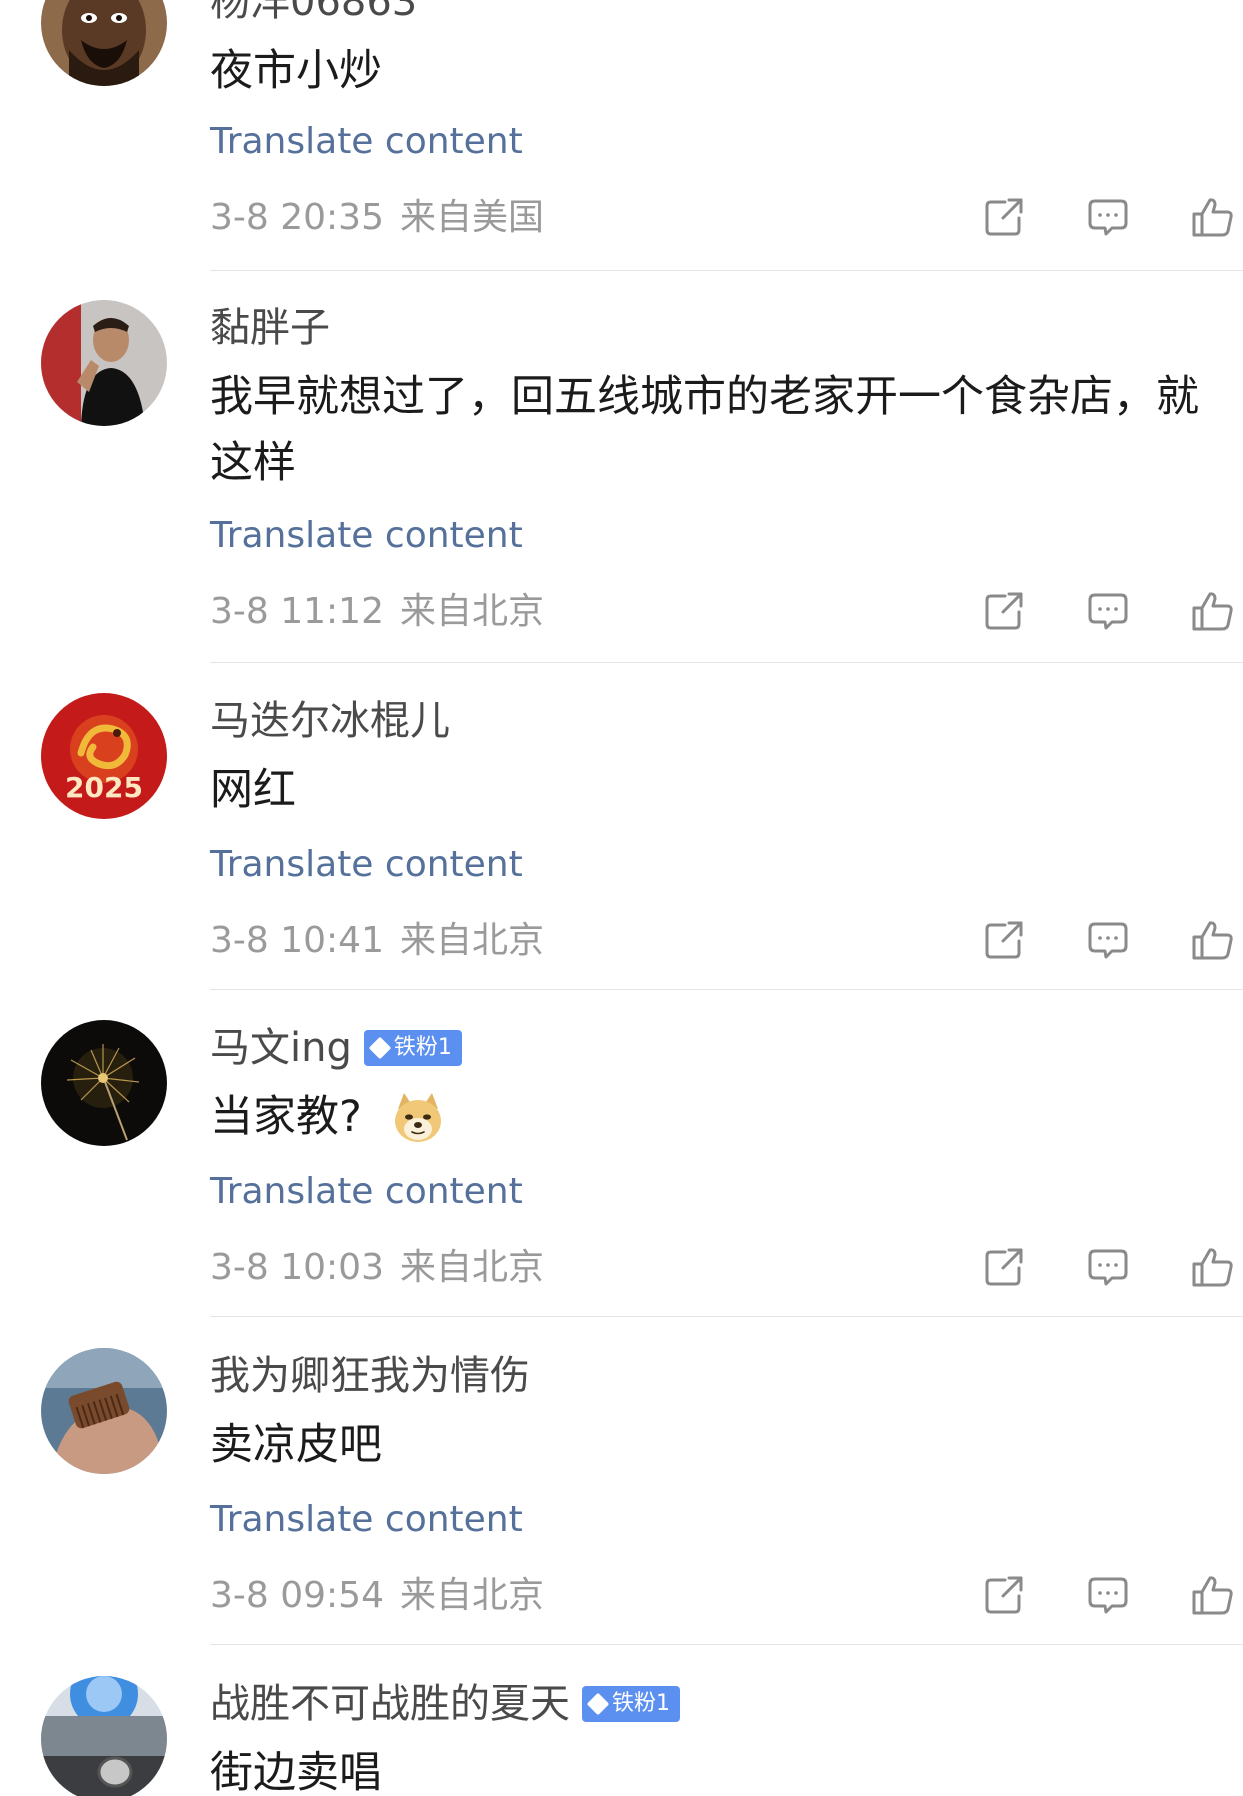 This screenshot has width=1243, height=1796. What do you see at coordinates (104, 787) in the screenshot?
I see `avatar-year-text: 2025` at bounding box center [104, 787].